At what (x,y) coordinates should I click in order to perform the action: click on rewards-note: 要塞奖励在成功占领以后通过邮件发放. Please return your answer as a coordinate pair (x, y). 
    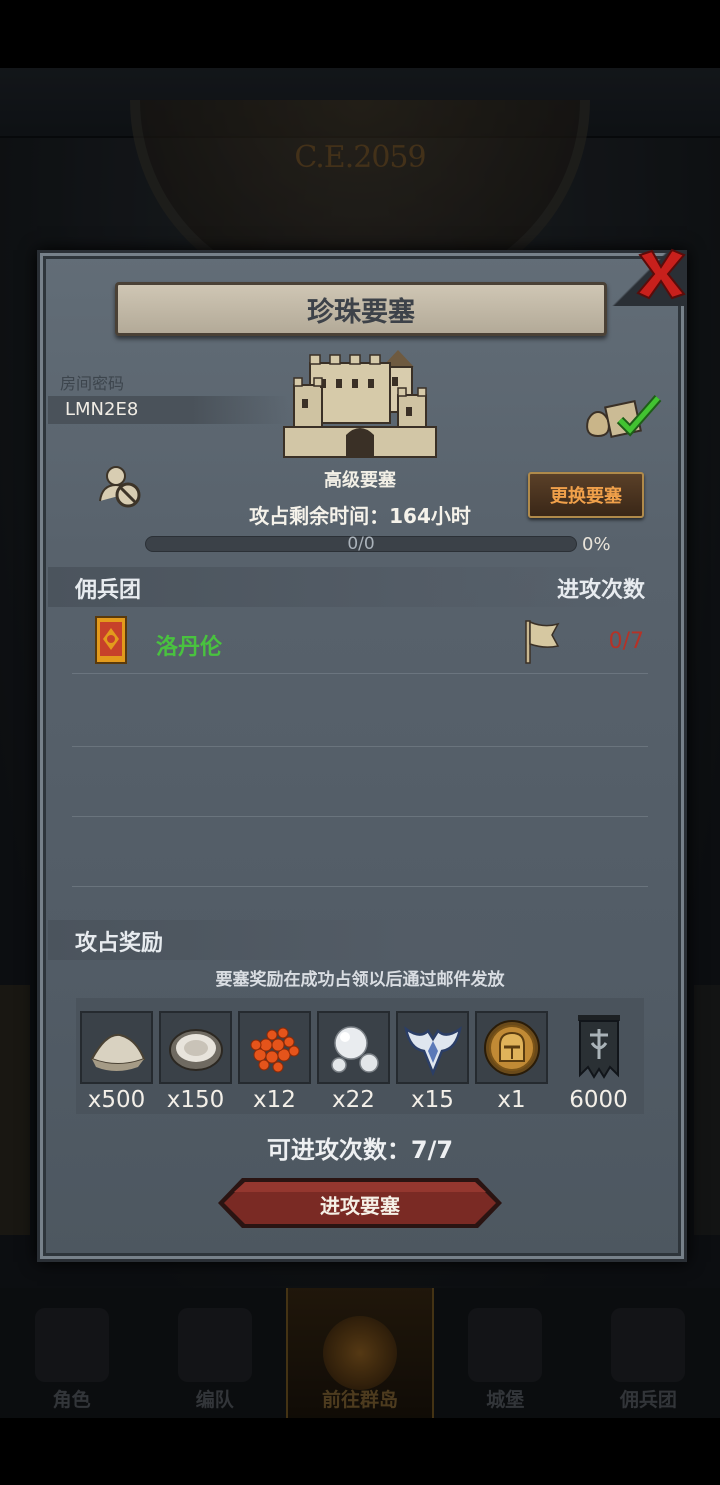
    Looking at the image, I should click on (360, 980).